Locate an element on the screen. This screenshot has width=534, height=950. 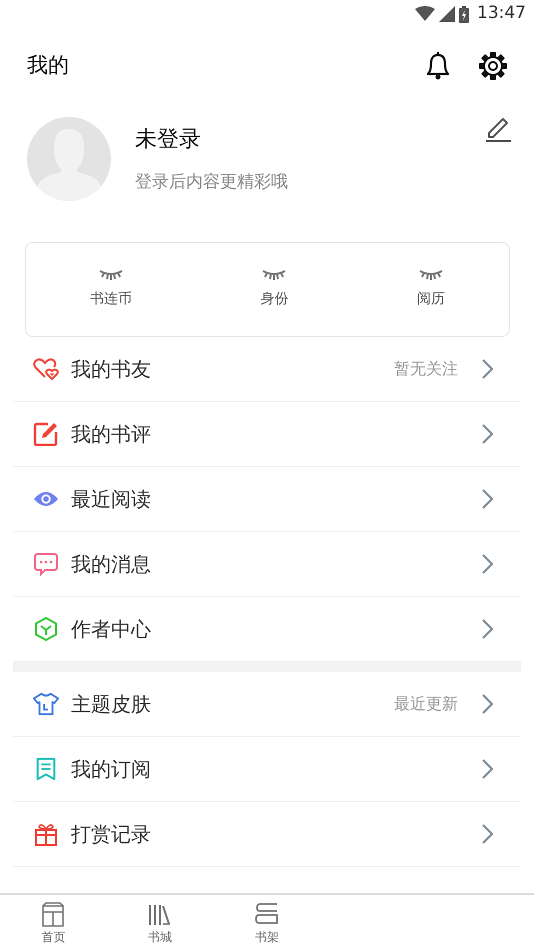
menu-label: 我的书评 is located at coordinates (111, 434).